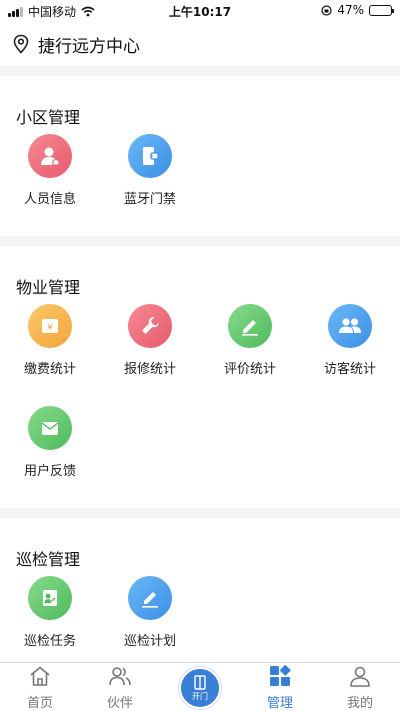 This screenshot has height=711, width=400. What do you see at coordinates (89, 46) in the screenshot?
I see `location-title: 捷行远方中心` at bounding box center [89, 46].